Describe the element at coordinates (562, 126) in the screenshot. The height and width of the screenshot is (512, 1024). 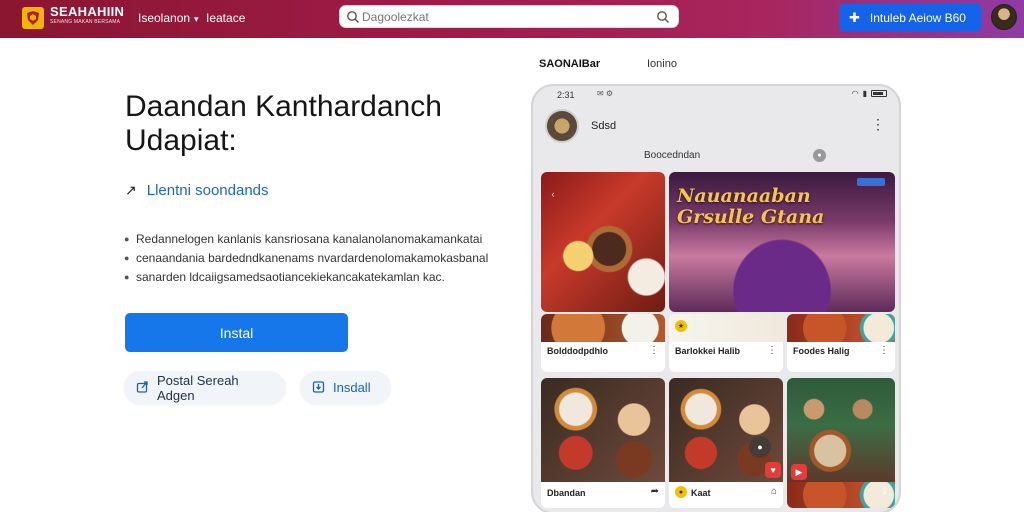
I see `channel-avatar` at that location.